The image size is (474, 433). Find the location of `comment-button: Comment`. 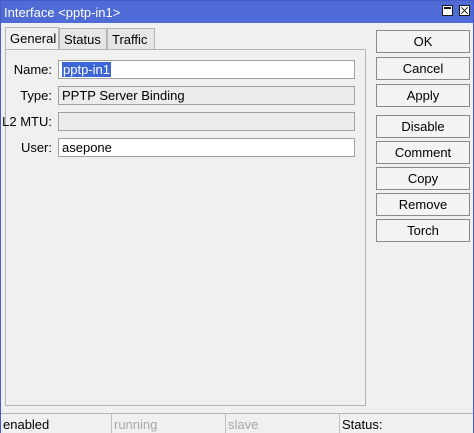

comment-button: Comment is located at coordinates (423, 152).